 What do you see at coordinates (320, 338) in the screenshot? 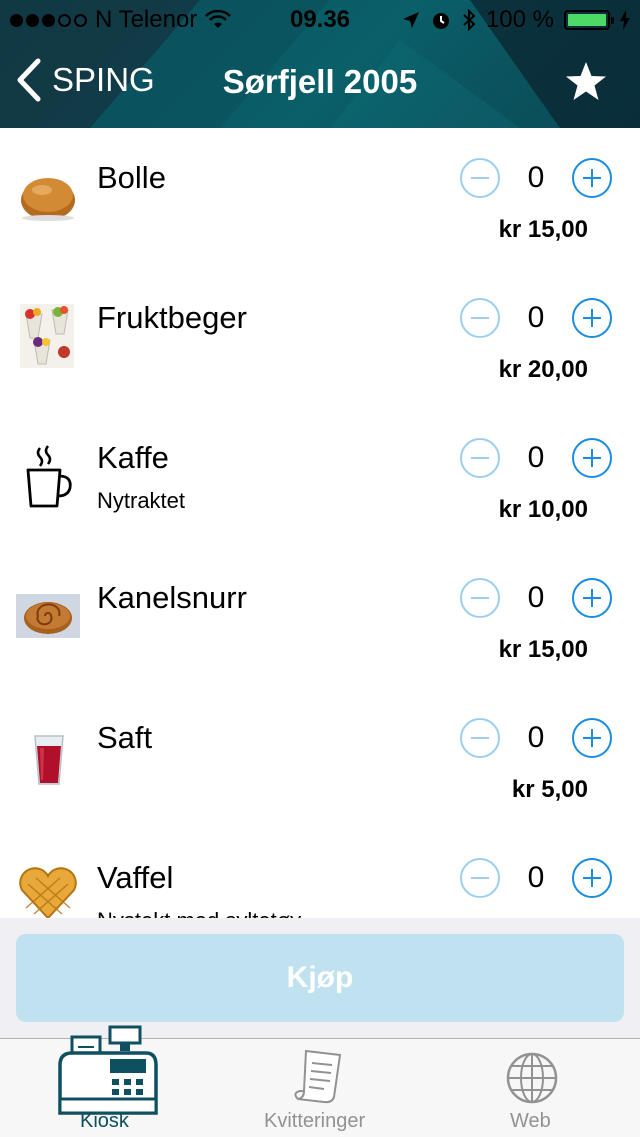
I see `list-item: Fruktbeger 0 kr 20,00` at bounding box center [320, 338].